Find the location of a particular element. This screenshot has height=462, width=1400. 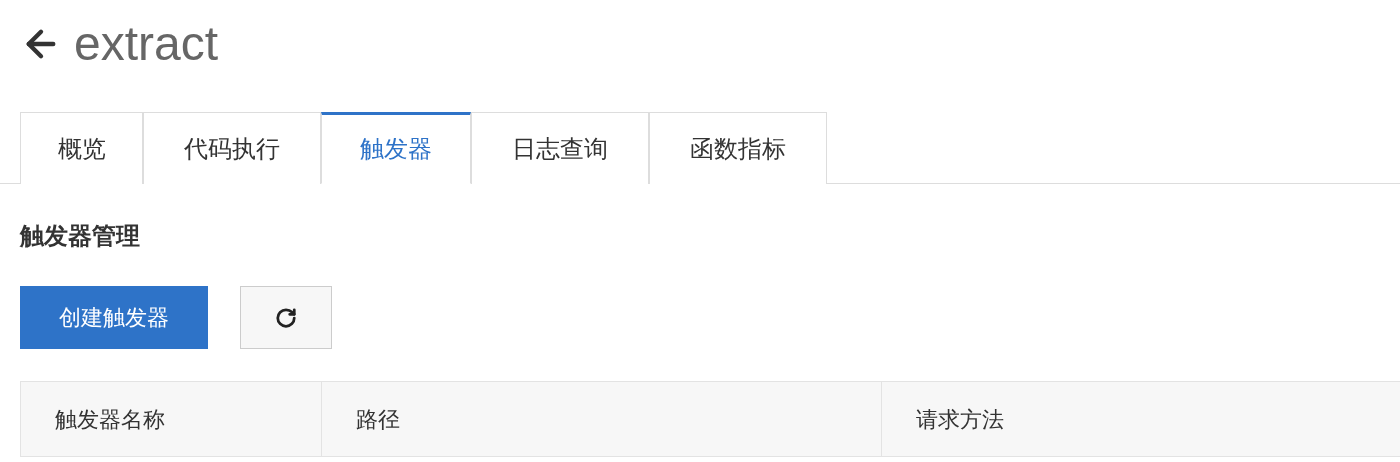

section-title: 触发器管理 is located at coordinates (80, 236).